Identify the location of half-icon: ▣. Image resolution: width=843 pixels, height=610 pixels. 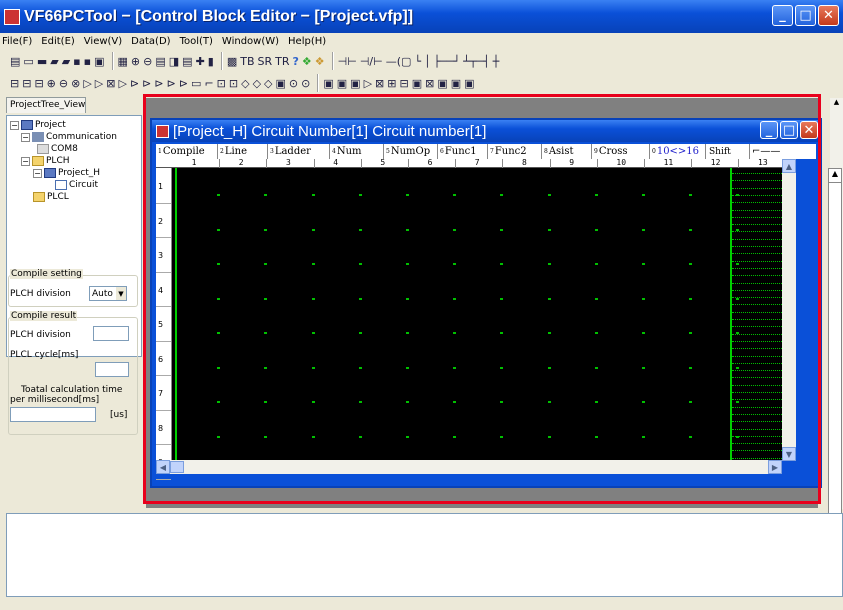
(417, 83).